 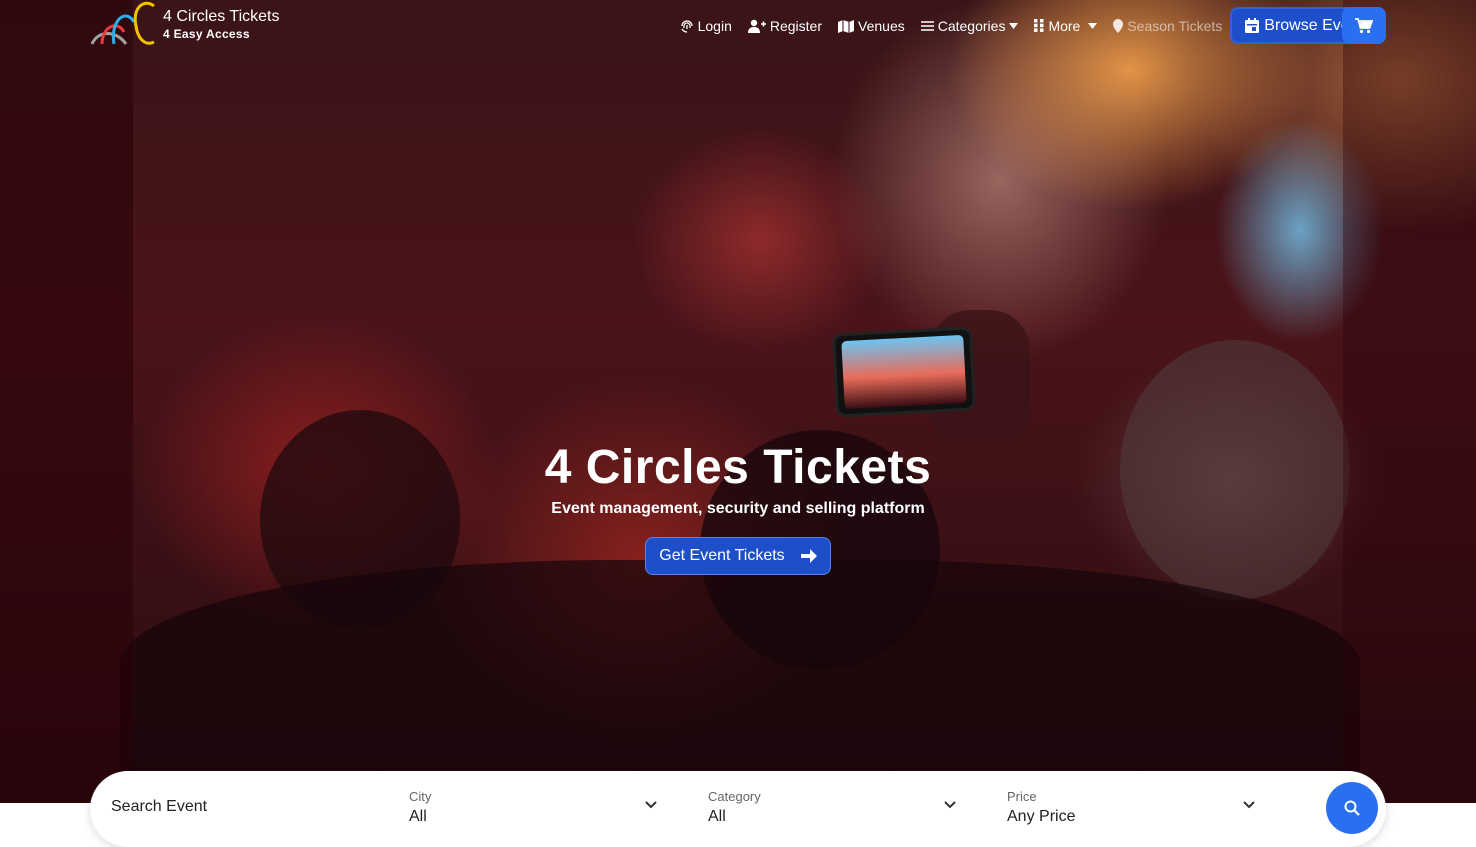 What do you see at coordinates (123, 25) in the screenshot?
I see `four-circles-logo-icon` at bounding box center [123, 25].